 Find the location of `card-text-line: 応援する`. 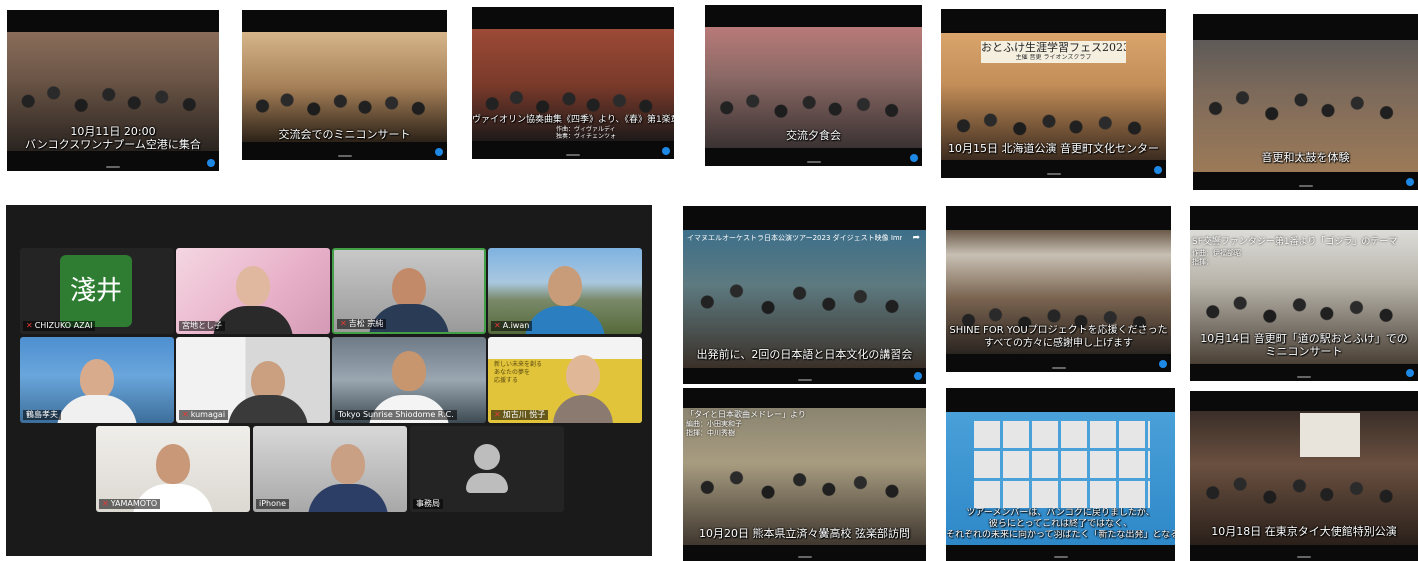

card-text-line: 応援する is located at coordinates (506, 380).